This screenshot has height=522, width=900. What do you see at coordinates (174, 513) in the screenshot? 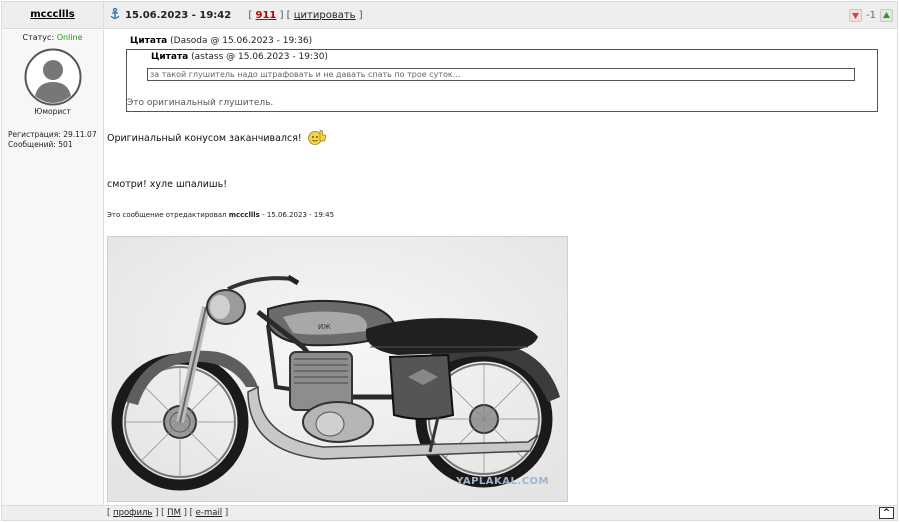
I see `pm-link: ПМ` at bounding box center [174, 513].